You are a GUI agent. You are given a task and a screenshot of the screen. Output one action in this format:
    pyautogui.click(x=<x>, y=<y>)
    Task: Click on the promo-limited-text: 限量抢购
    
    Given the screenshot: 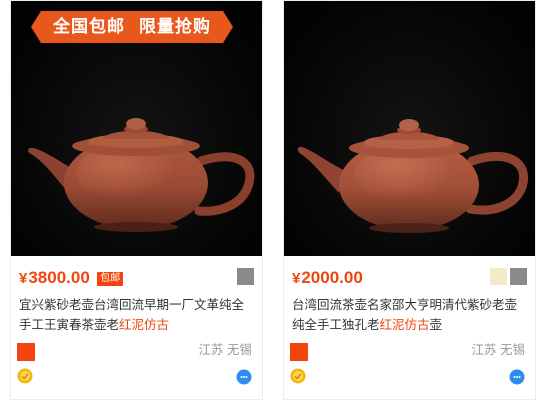 What is the action you would take?
    pyautogui.click(x=175, y=26)
    